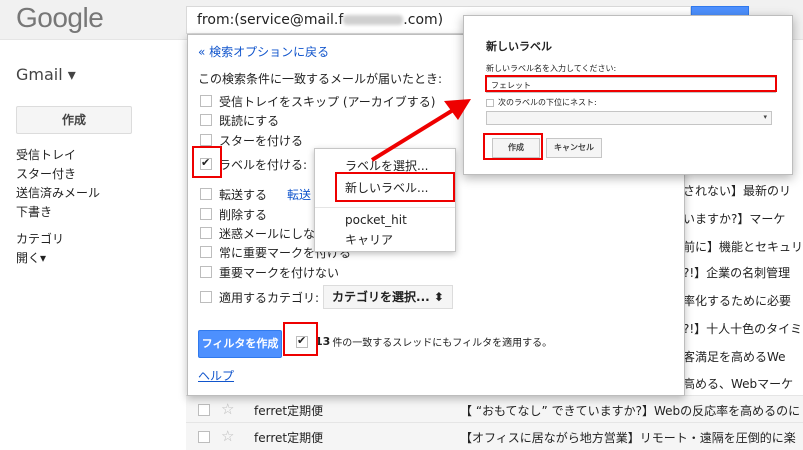 The image size is (803, 450). What do you see at coordinates (574, 148) in the screenshot?
I see `dialog-cancel-button: キャンセル` at bounding box center [574, 148].